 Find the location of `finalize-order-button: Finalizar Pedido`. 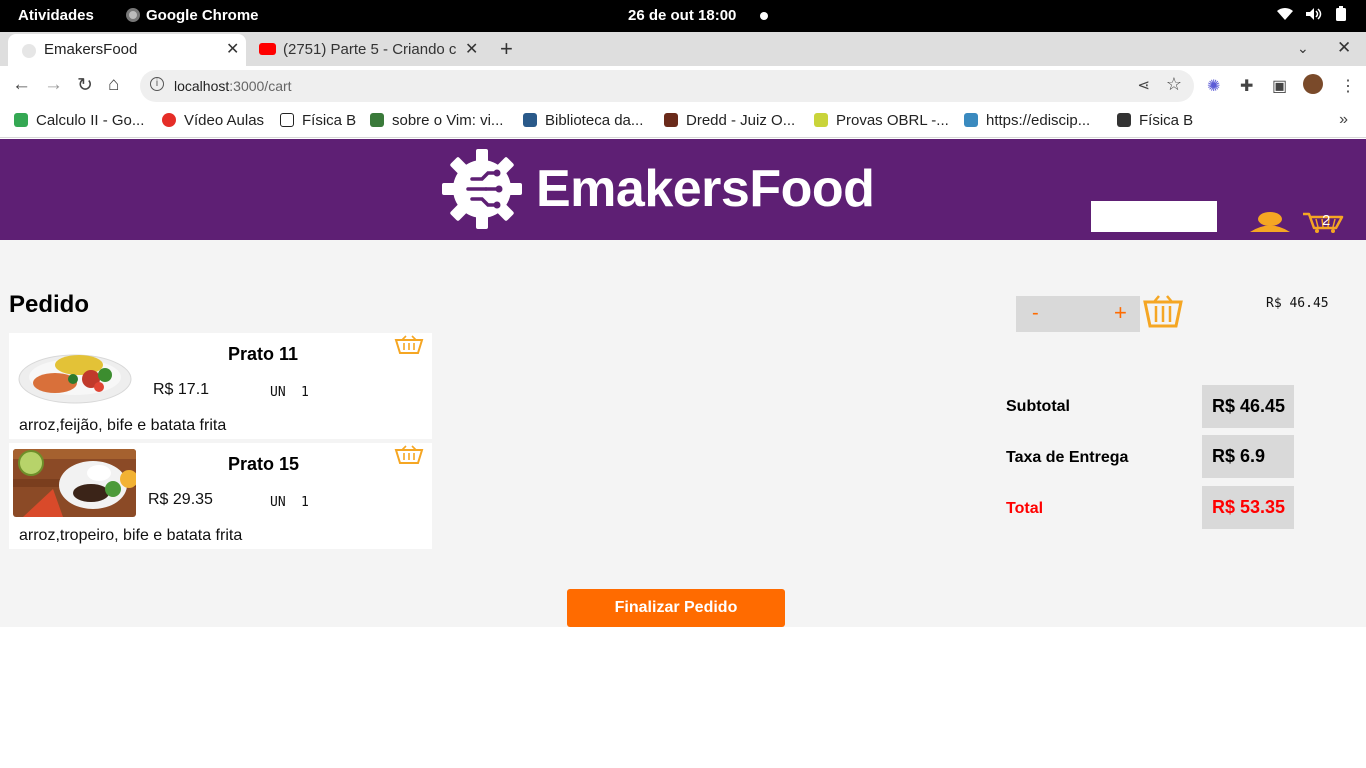

finalize-order-button: Finalizar Pedido is located at coordinates (676, 608).